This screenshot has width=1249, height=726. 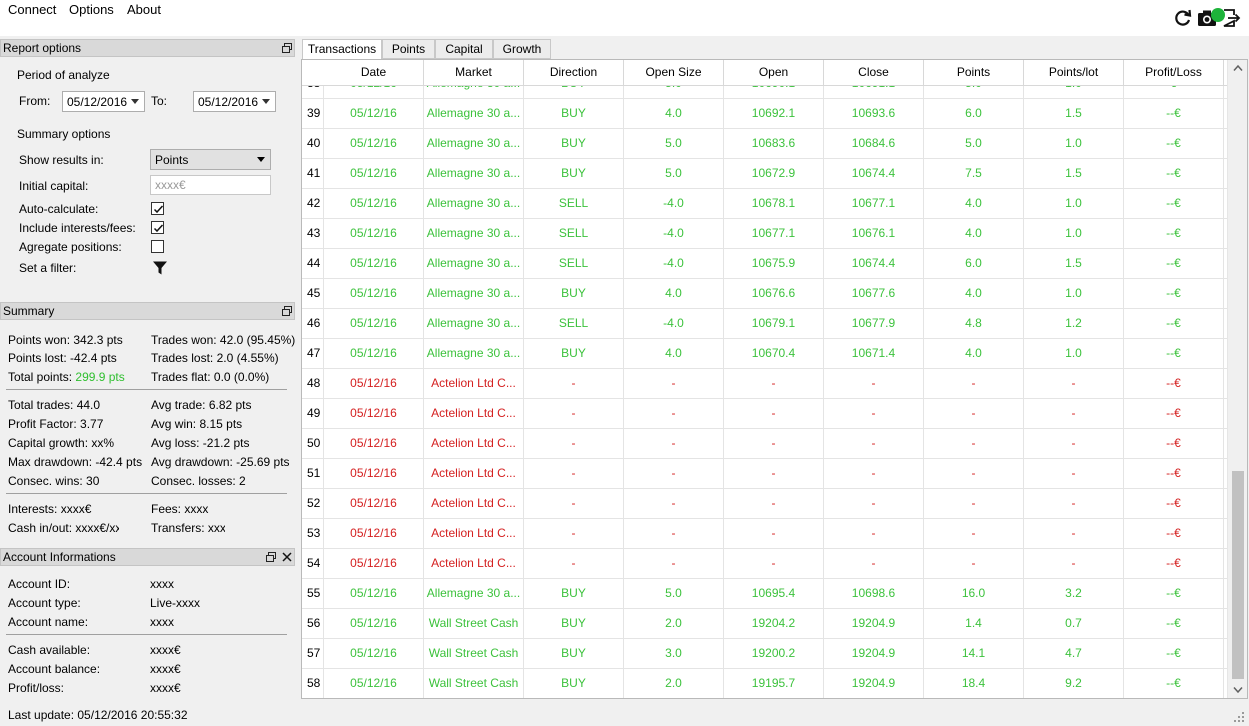 What do you see at coordinates (313, 294) in the screenshot?
I see `row-number: 45` at bounding box center [313, 294].